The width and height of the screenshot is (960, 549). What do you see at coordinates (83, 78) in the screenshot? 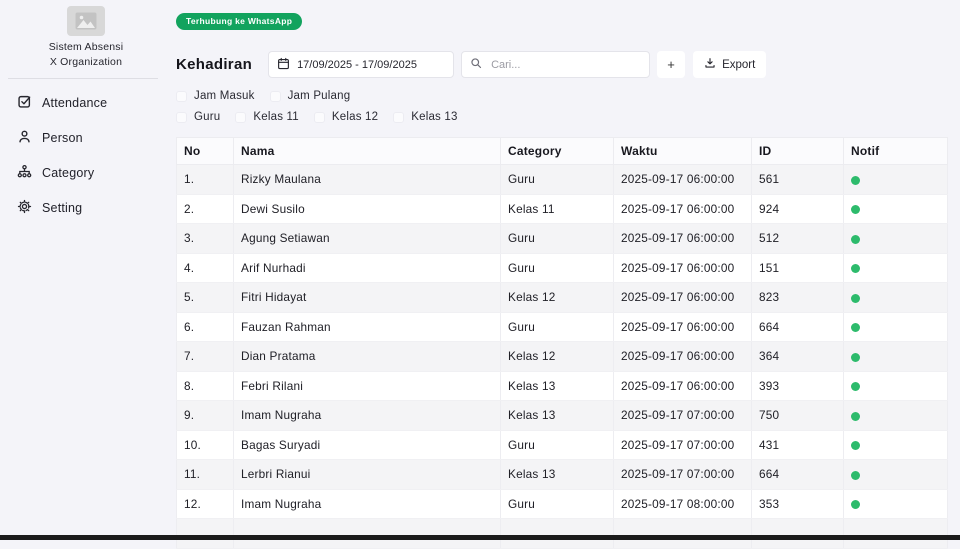
I see `sidebar-divider` at bounding box center [83, 78].